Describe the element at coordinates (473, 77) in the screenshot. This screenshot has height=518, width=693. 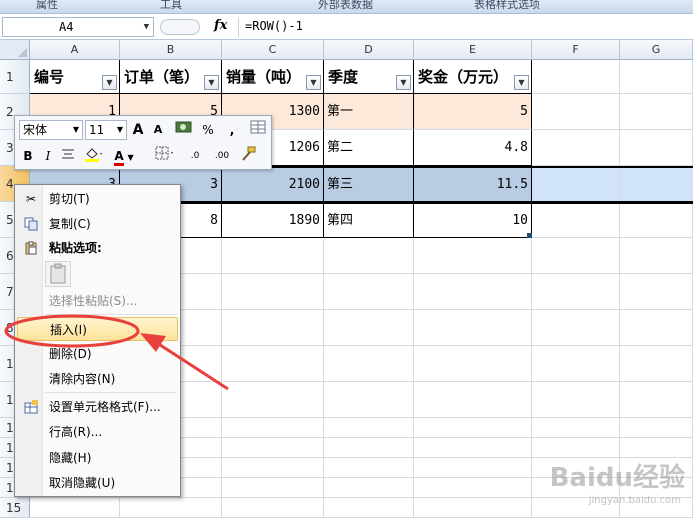
I see `table-header-cell: 奖金（万元） ▼` at that location.